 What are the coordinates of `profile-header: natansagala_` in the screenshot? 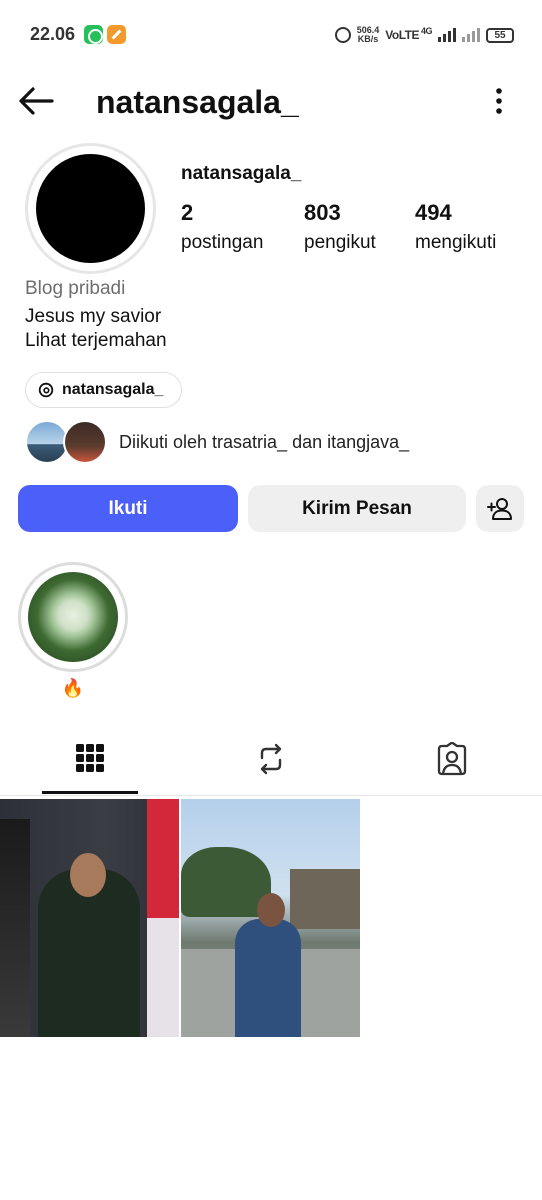 It's located at (271, 101).